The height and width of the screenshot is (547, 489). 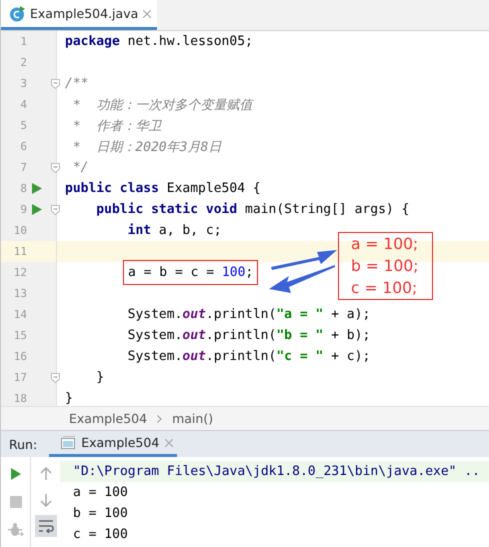 What do you see at coordinates (274, 471) in the screenshot?
I see `console-command: "D:\Program Files\Java\jdk1.8.0_231\bin\java.exe" ..` at bounding box center [274, 471].